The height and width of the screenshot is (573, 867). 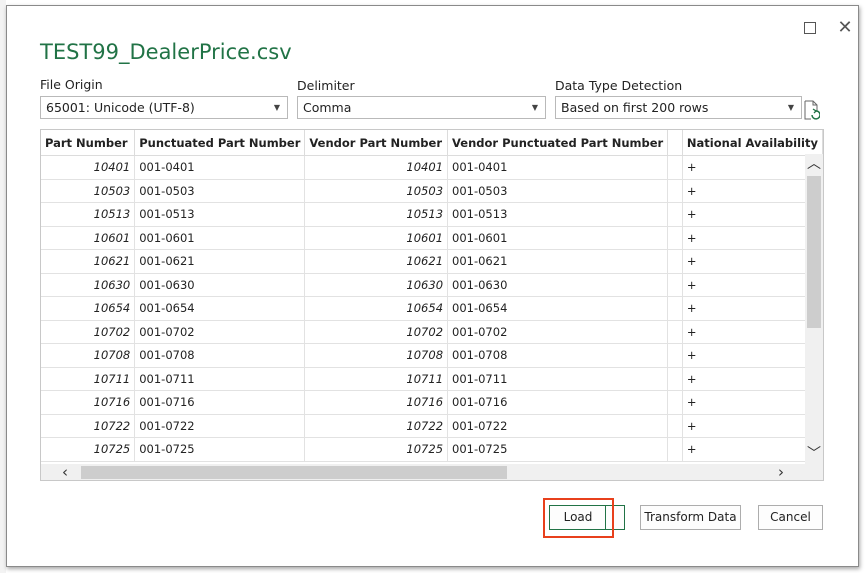 I want to click on table-cell: 10401, so click(x=88, y=167).